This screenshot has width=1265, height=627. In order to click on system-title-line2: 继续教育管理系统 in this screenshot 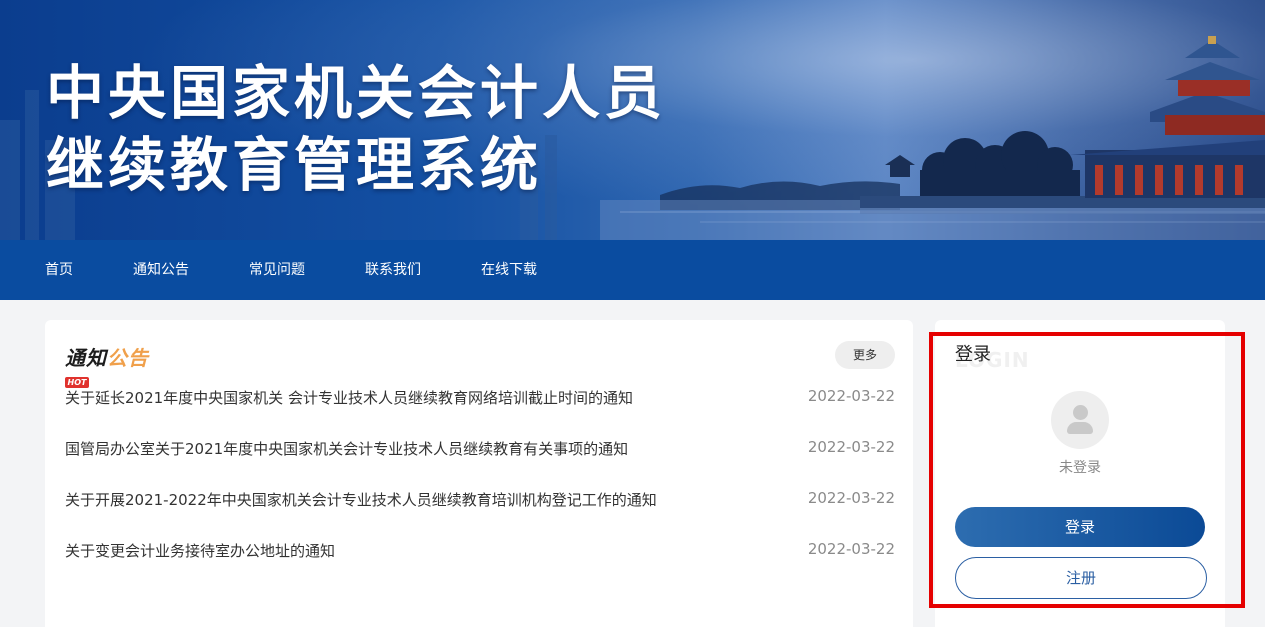, I will do `click(294, 165)`.